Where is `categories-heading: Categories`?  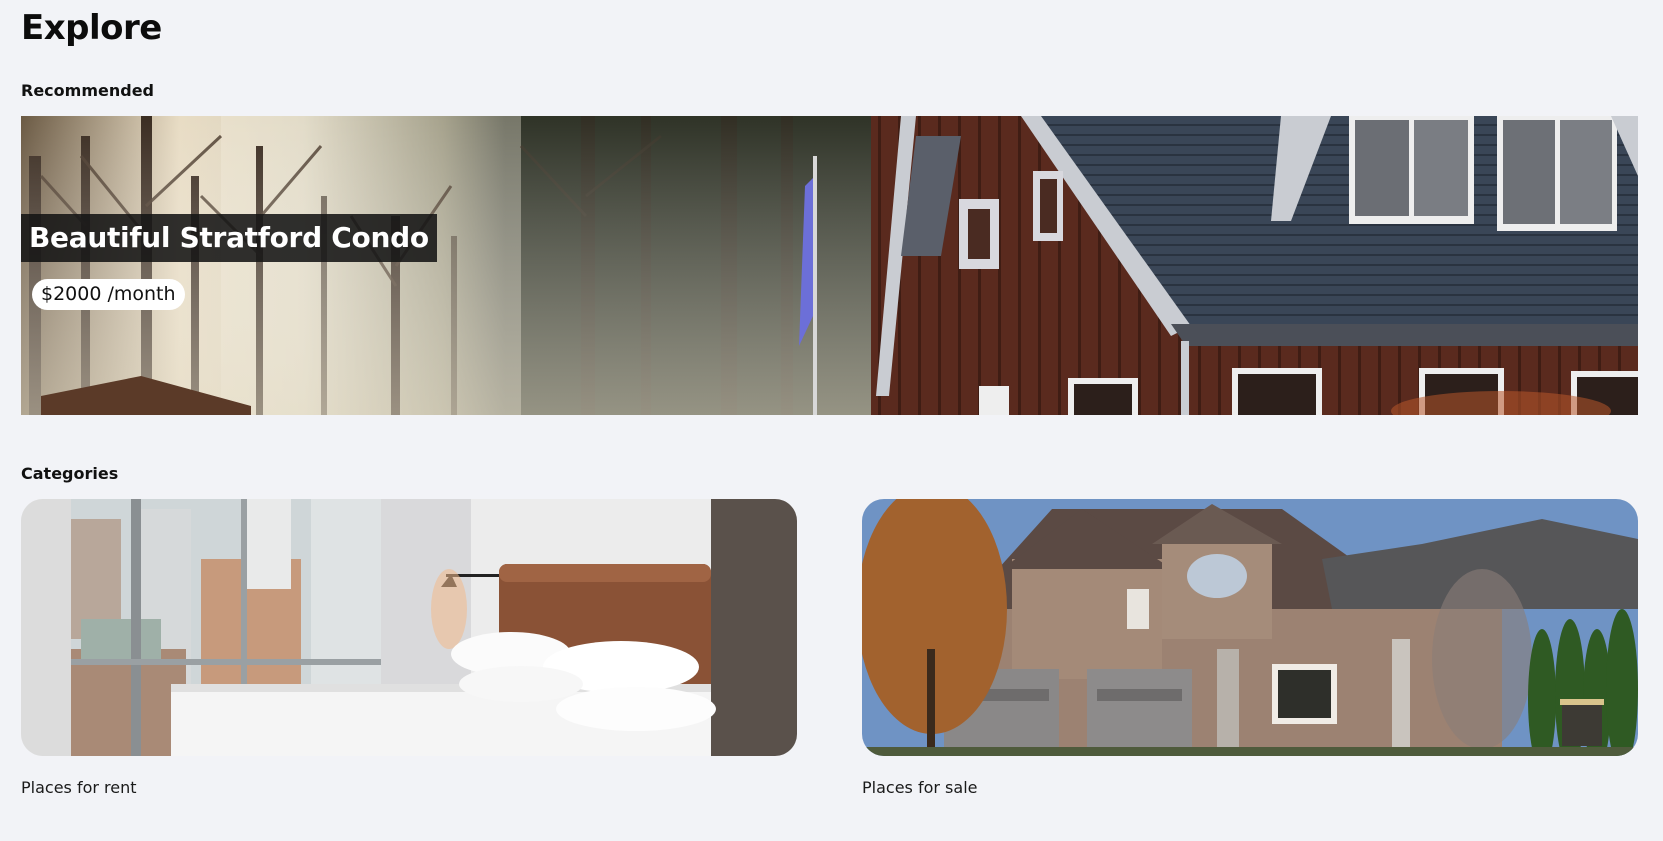 categories-heading: Categories is located at coordinates (70, 473).